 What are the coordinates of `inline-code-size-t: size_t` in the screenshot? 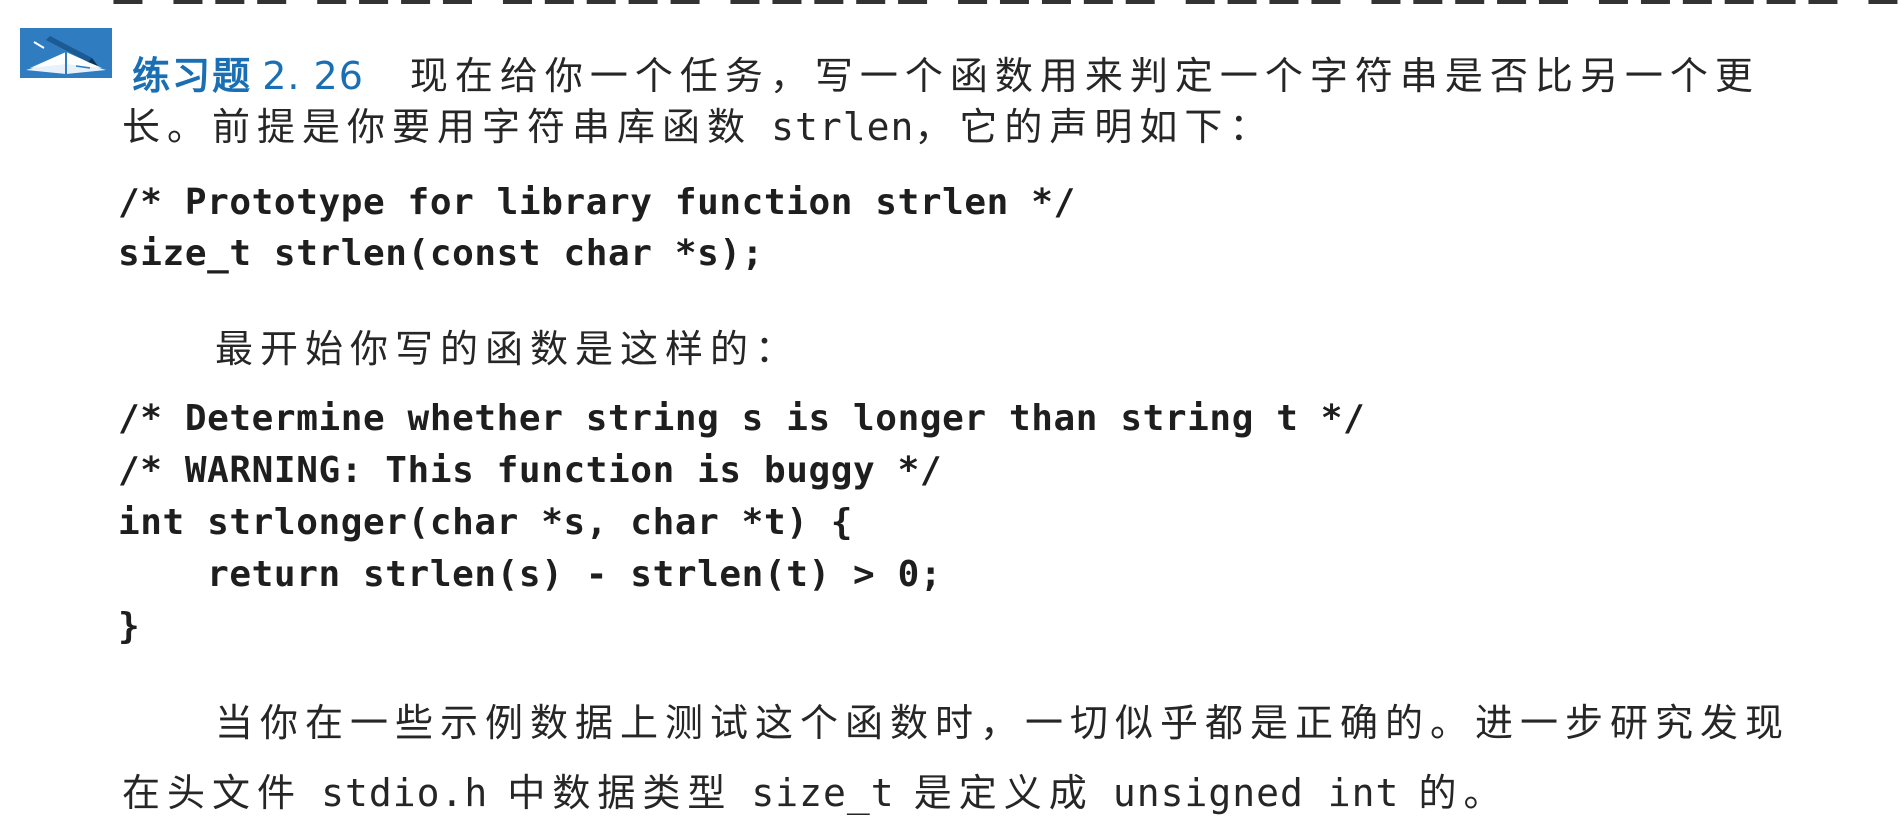 It's located at (823, 793).